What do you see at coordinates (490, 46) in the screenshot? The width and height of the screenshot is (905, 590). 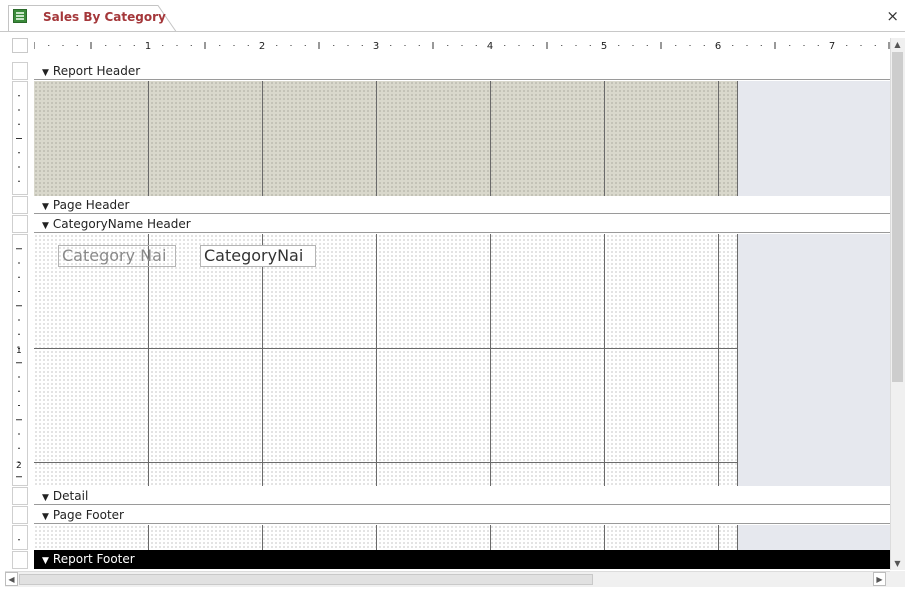 I see `ruler-number: 4` at bounding box center [490, 46].